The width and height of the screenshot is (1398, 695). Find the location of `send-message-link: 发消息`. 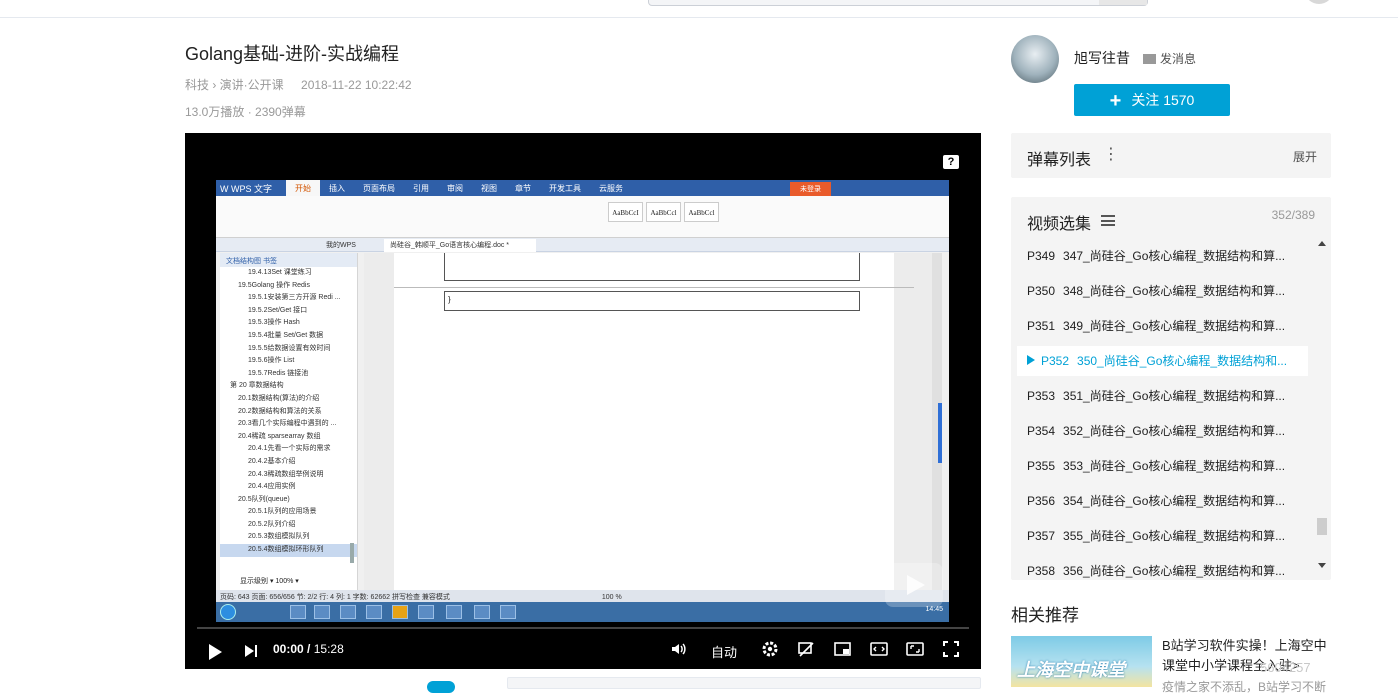

send-message-link: 发消息 is located at coordinates (1169, 58).